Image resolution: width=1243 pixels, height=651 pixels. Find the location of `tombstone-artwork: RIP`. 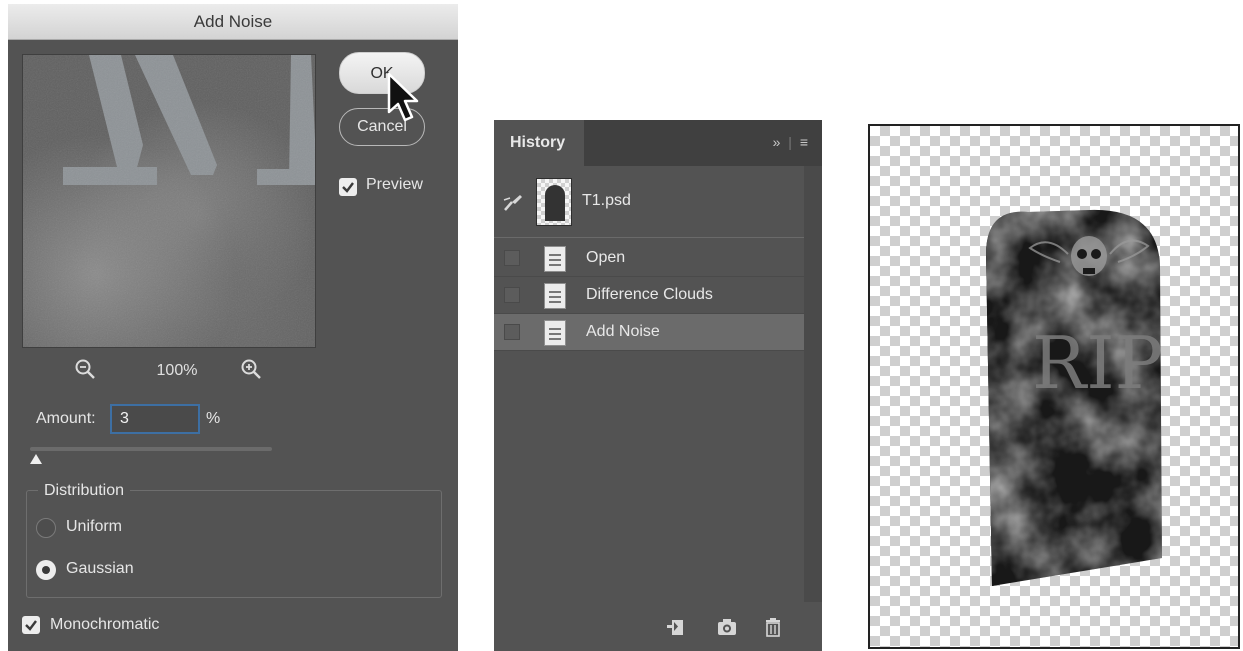

tombstone-artwork: RIP is located at coordinates (1074, 397).